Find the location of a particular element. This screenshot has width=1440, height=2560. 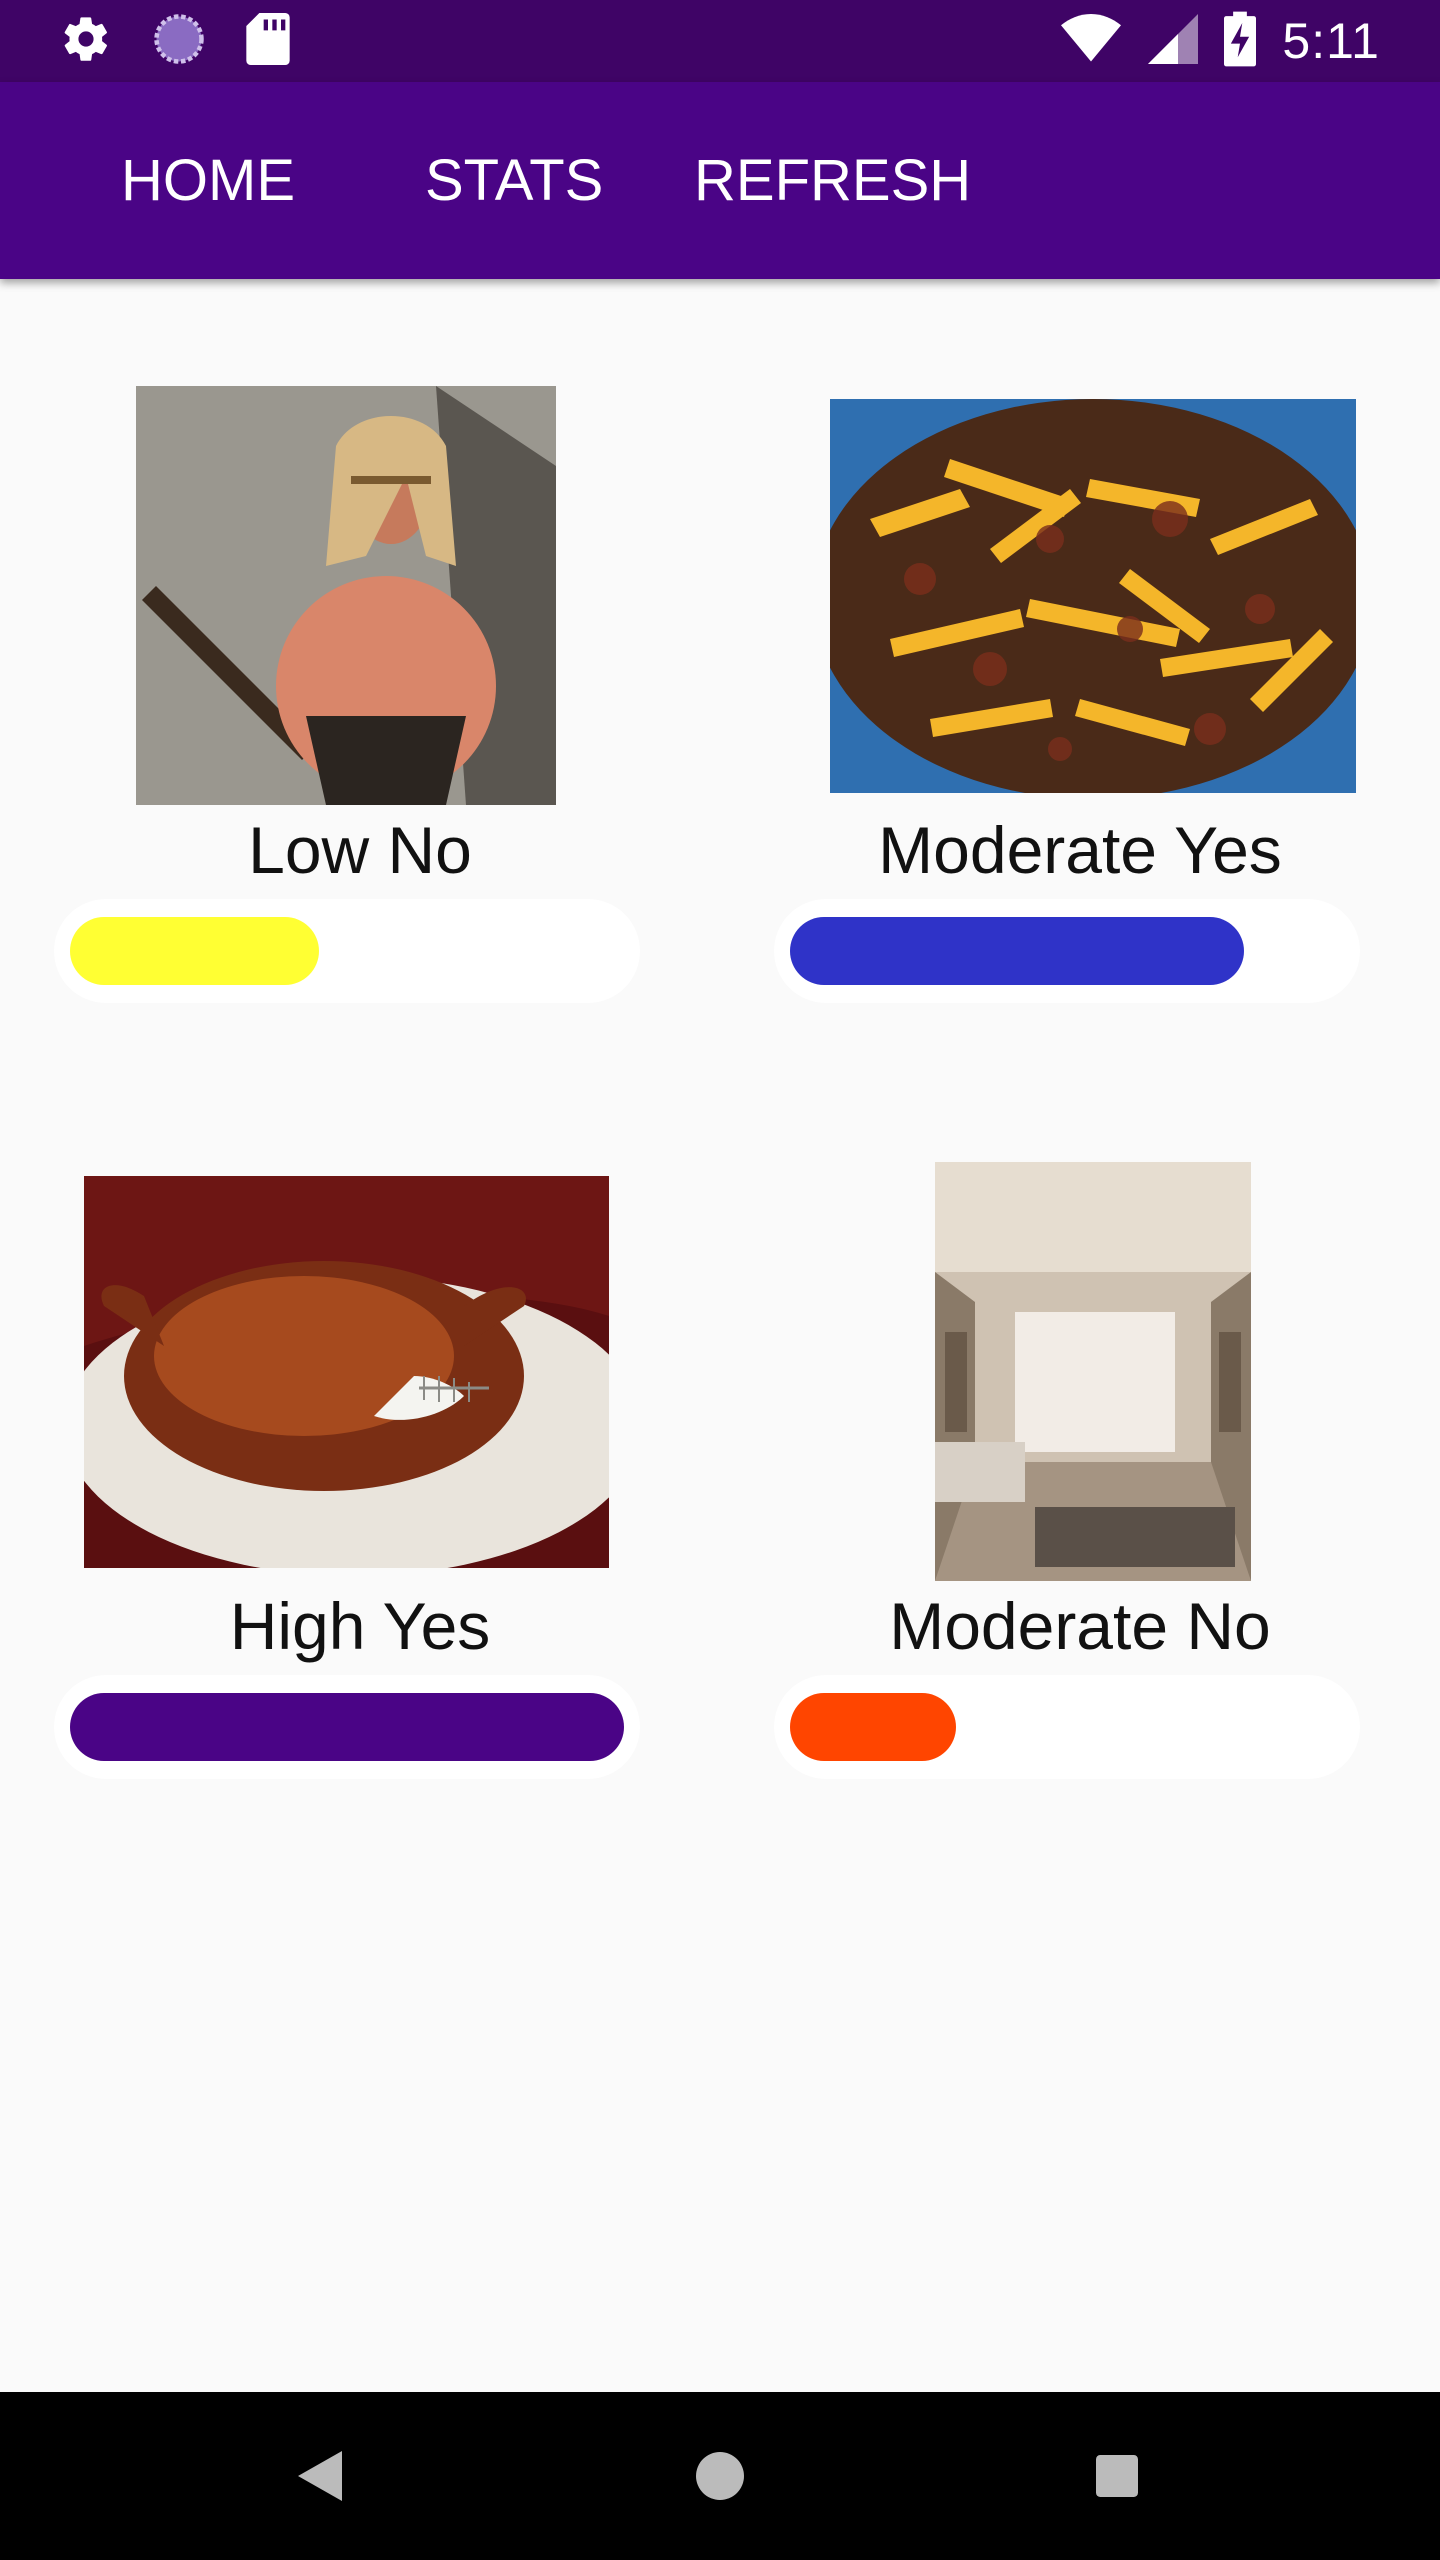

system-nav-bar is located at coordinates (720, 2476).